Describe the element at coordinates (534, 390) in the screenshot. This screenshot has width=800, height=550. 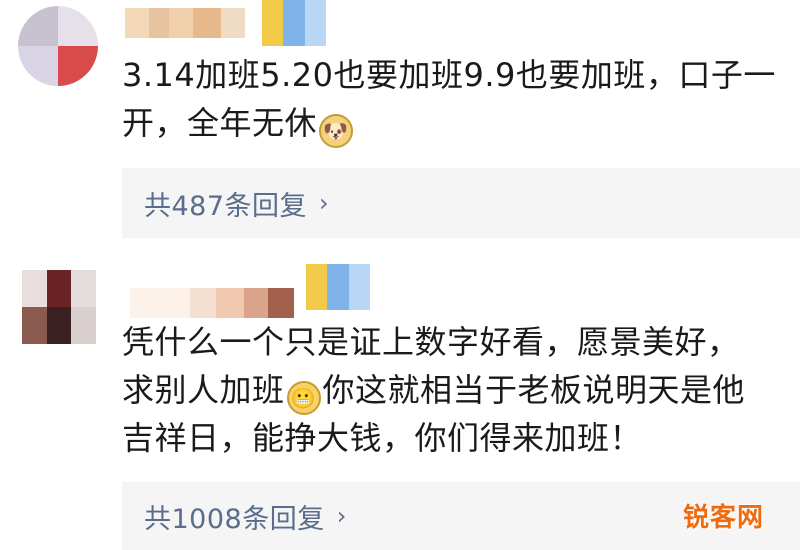
I see `comment-text-line: 你这就相当于老板说明天是他` at that location.